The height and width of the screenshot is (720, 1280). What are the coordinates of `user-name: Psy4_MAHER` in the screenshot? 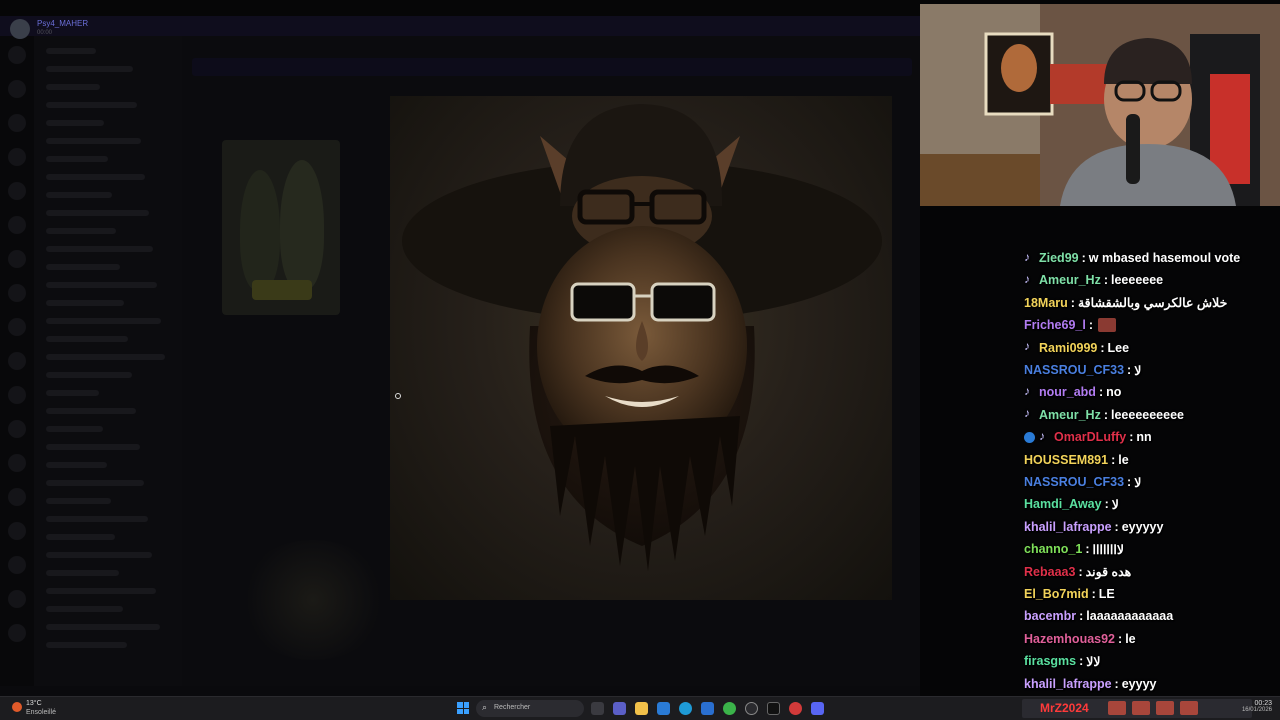 It's located at (63, 23).